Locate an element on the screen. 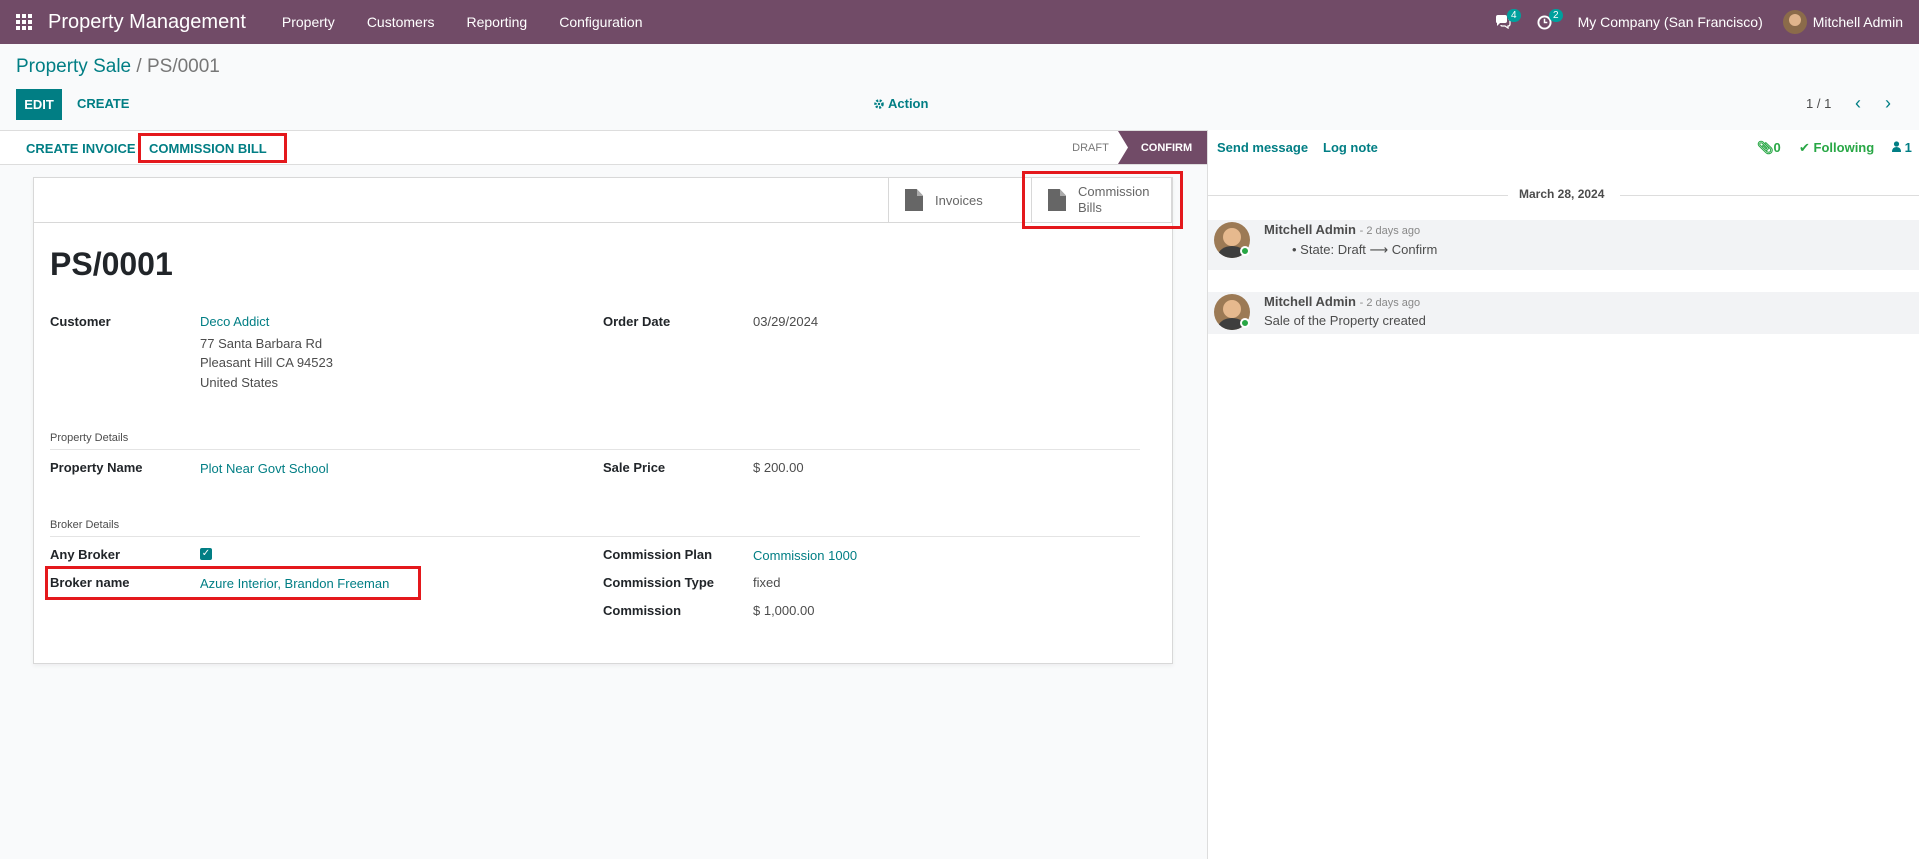 The height and width of the screenshot is (859, 1919). user-icon is located at coordinates (1896, 146).